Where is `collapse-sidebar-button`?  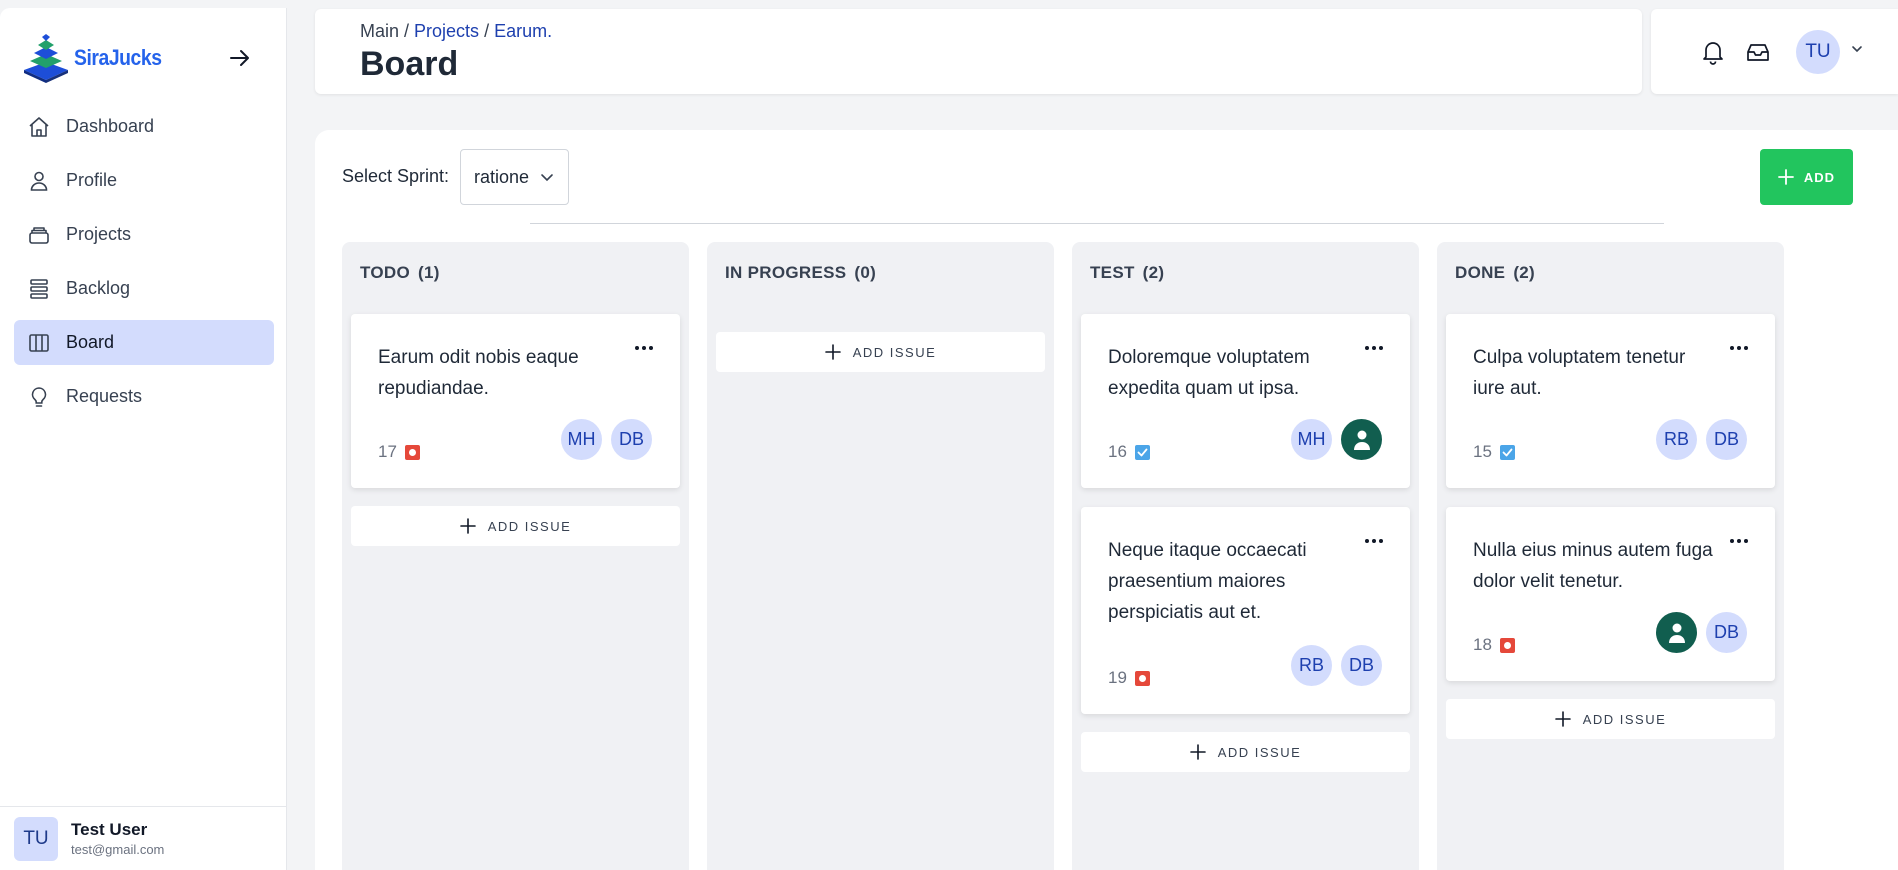 collapse-sidebar-button is located at coordinates (240, 58).